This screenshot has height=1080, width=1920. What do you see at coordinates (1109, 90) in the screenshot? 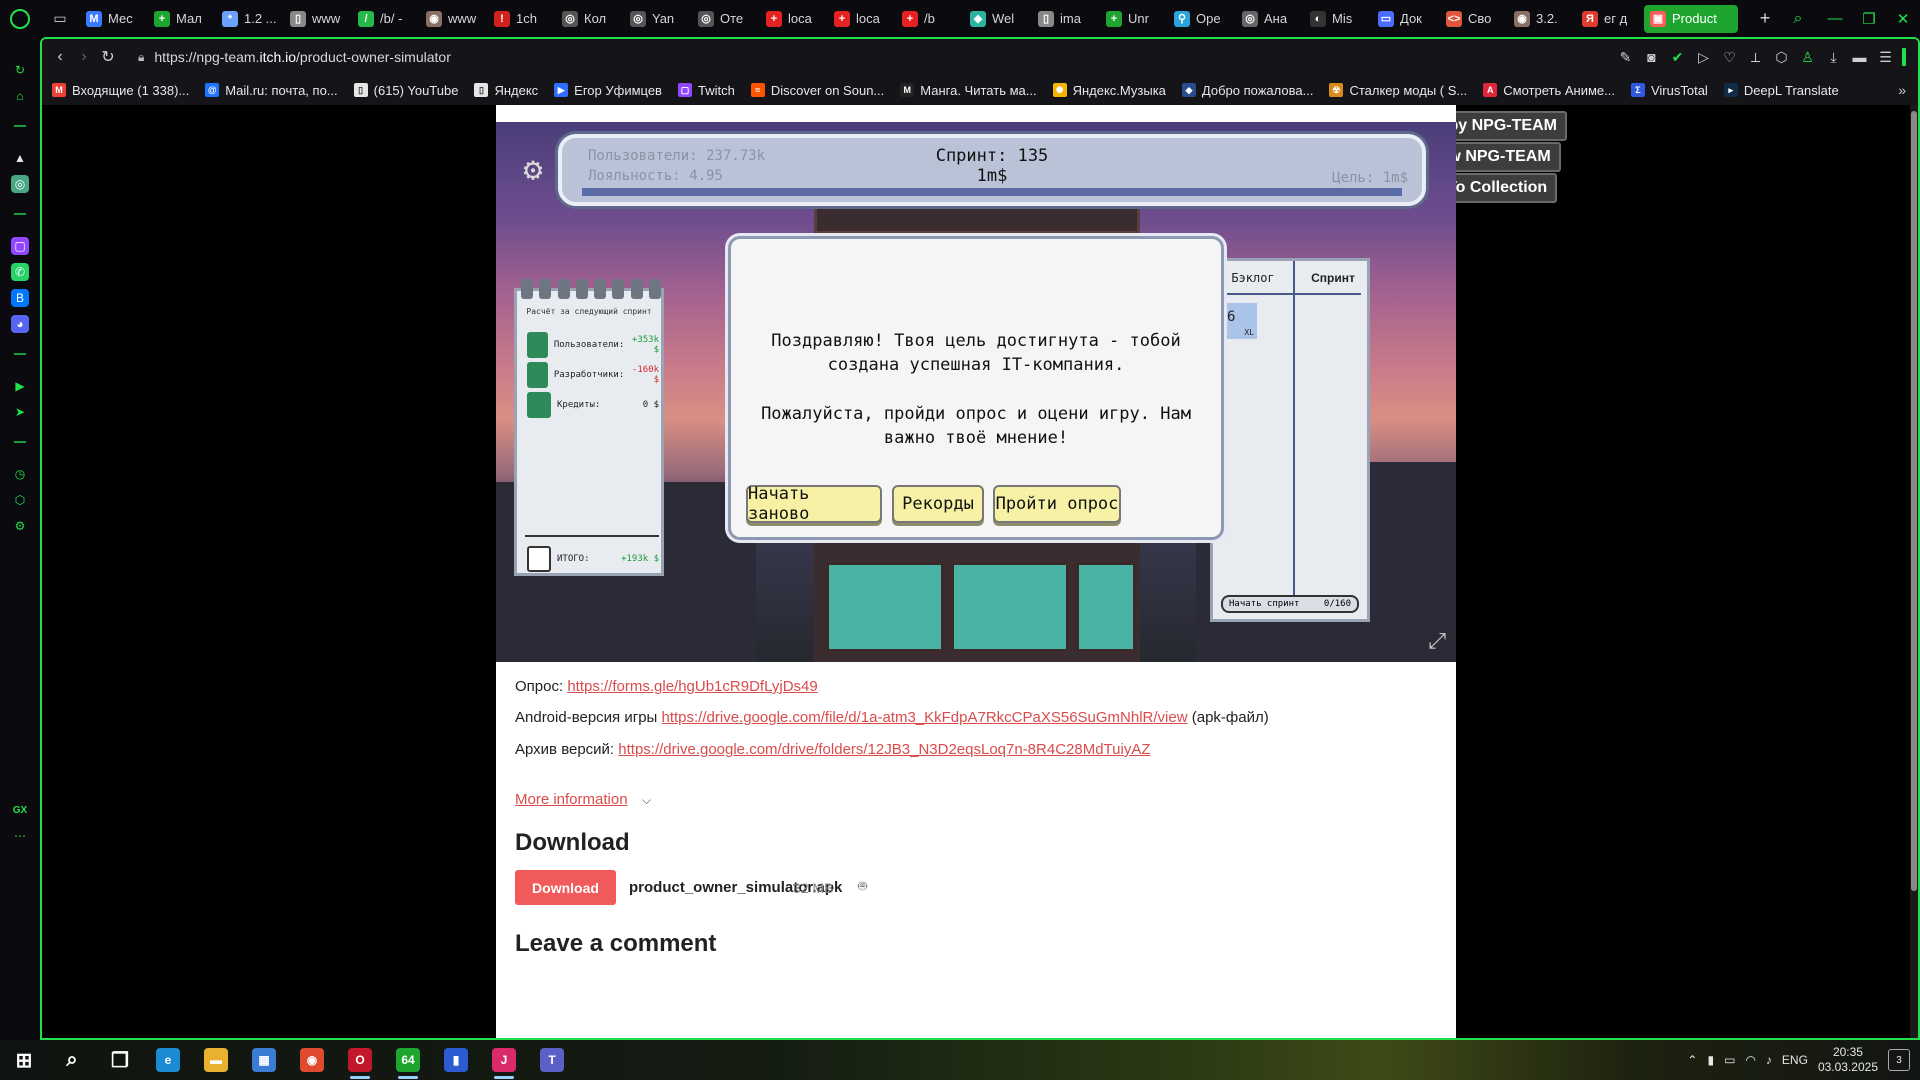
I see `bookmark-item: ✺ Яндекс.Музыка` at bounding box center [1109, 90].